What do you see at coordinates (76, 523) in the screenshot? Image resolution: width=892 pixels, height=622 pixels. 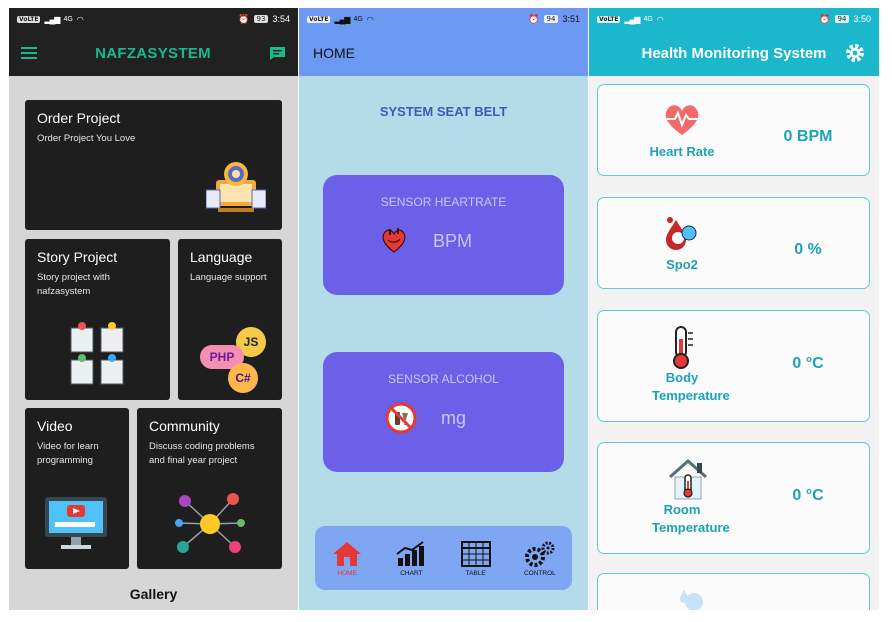 I see `monitor-video-icon` at bounding box center [76, 523].